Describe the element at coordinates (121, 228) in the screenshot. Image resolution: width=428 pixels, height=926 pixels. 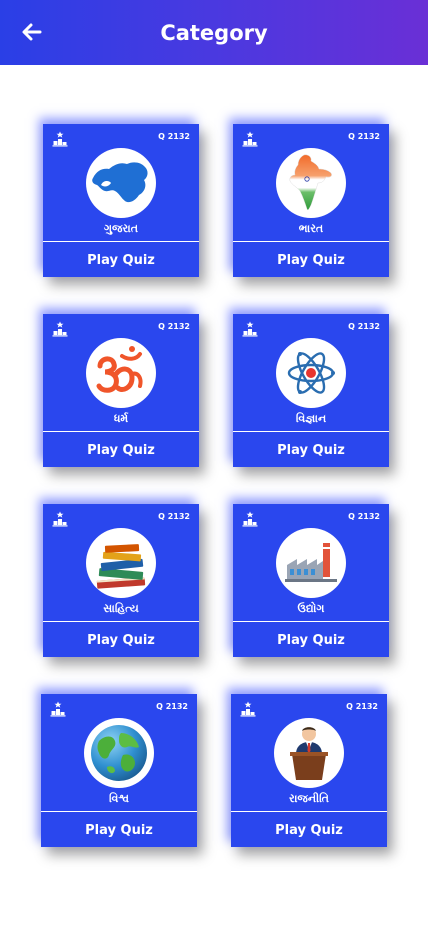
I see `category-name: ગુજરાત` at that location.